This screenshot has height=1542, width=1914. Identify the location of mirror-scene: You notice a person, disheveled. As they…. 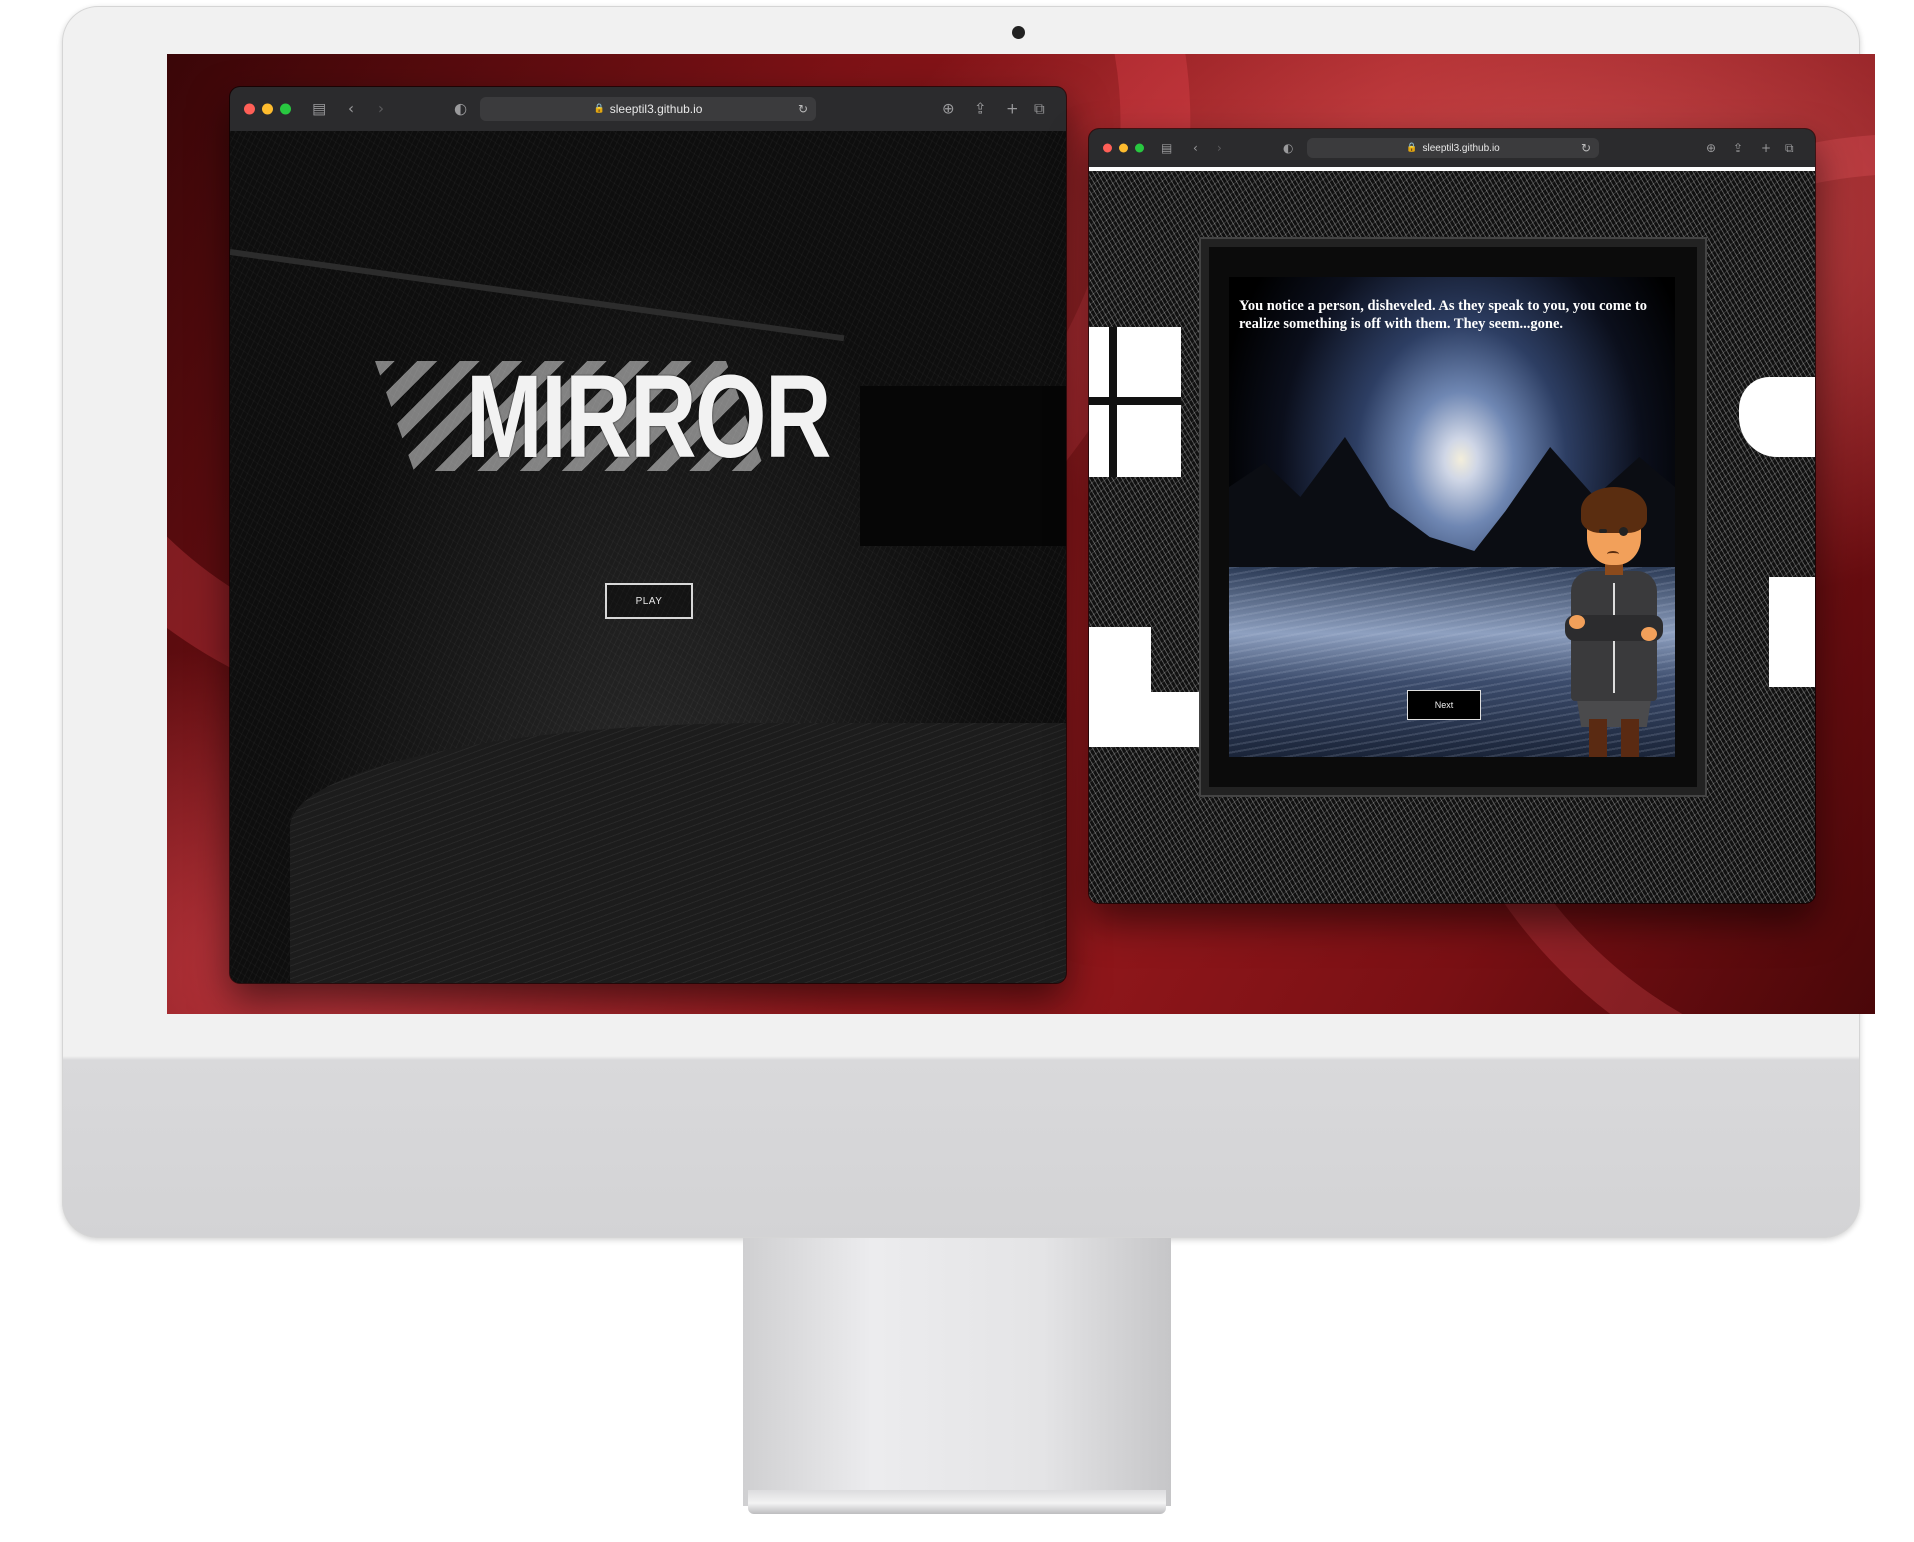
(1452, 517).